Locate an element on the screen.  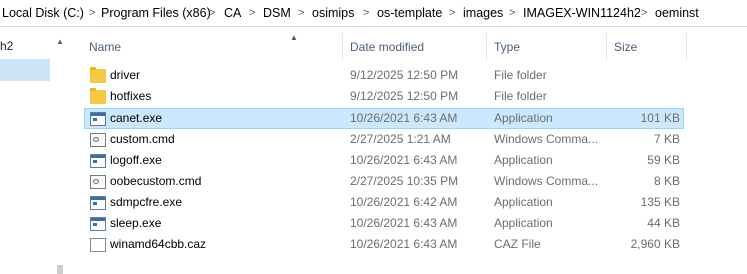
file-name: canet.exe is located at coordinates (136, 118).